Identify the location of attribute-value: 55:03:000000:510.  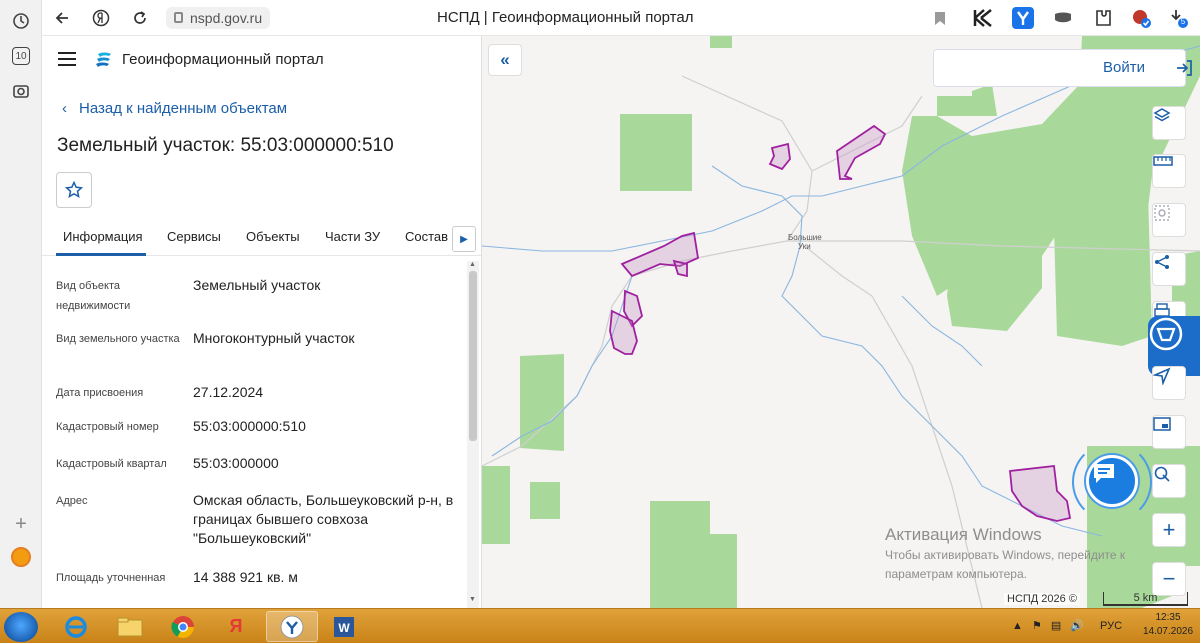
(249, 426).